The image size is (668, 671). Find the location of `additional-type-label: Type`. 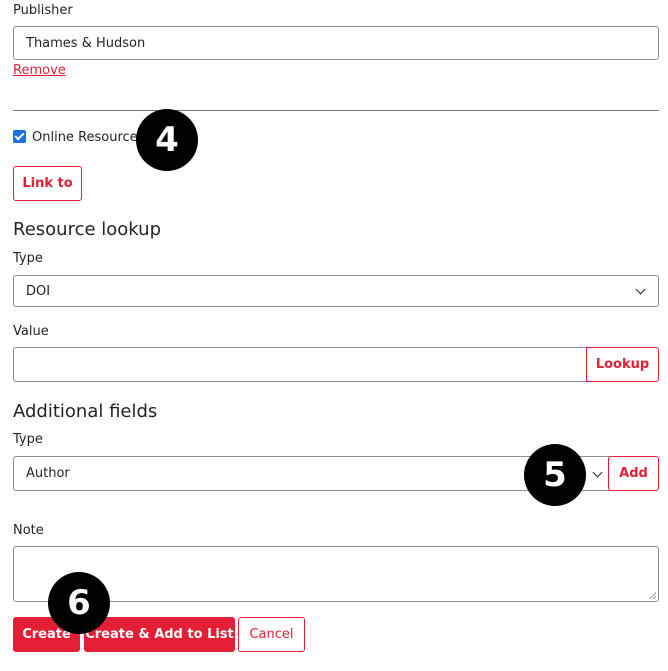

additional-type-label: Type is located at coordinates (28, 439).